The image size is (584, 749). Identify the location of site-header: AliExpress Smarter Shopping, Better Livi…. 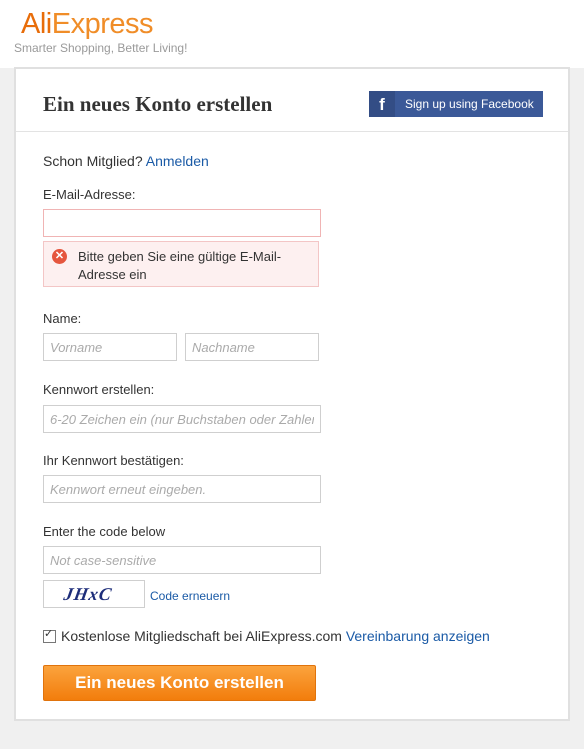
(292, 34).